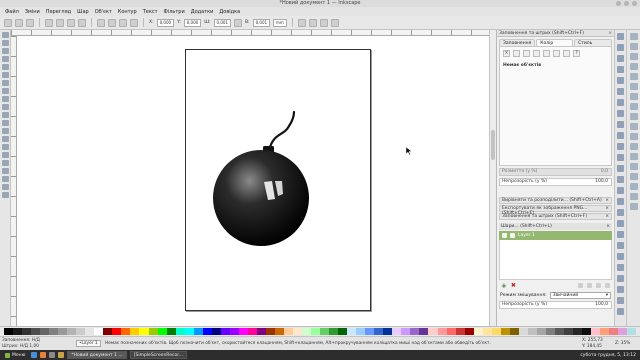 Image resolution: width=640 pixels, height=360 pixels. I want to click on selector-tool-icon, so click(5, 35).